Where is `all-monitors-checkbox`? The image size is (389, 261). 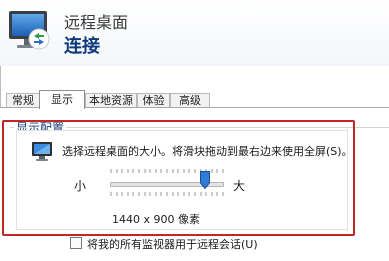 all-monitors-checkbox is located at coordinates (76, 243).